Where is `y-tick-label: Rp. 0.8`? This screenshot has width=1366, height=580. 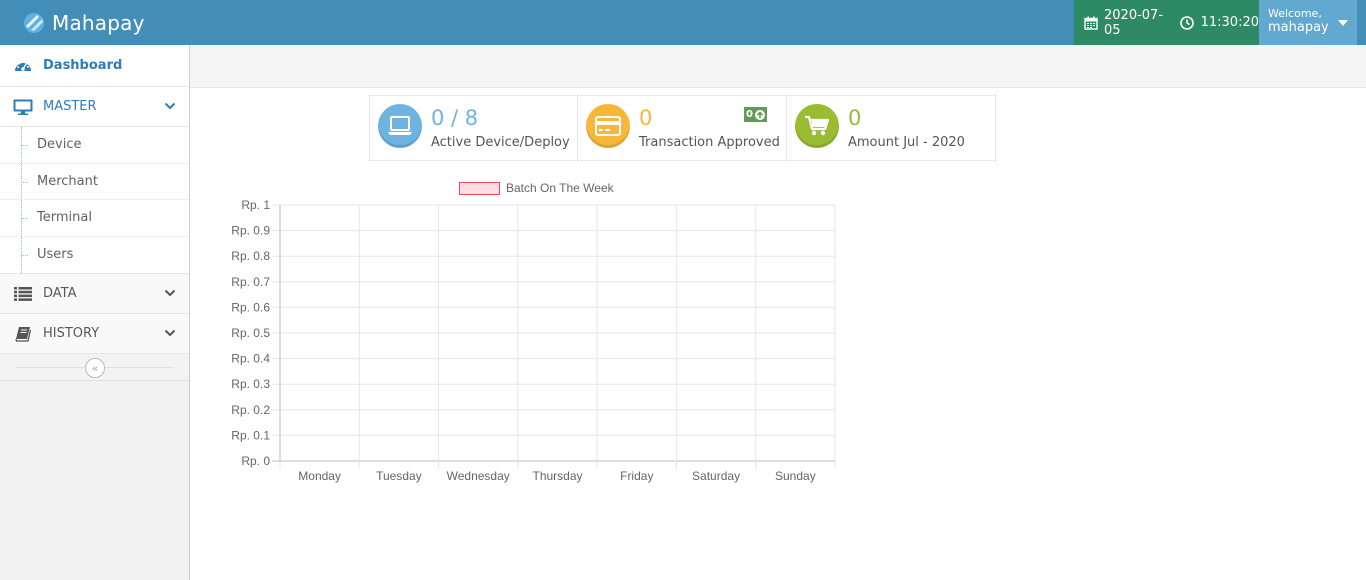
y-tick-label: Rp. 0.8 is located at coordinates (250, 256).